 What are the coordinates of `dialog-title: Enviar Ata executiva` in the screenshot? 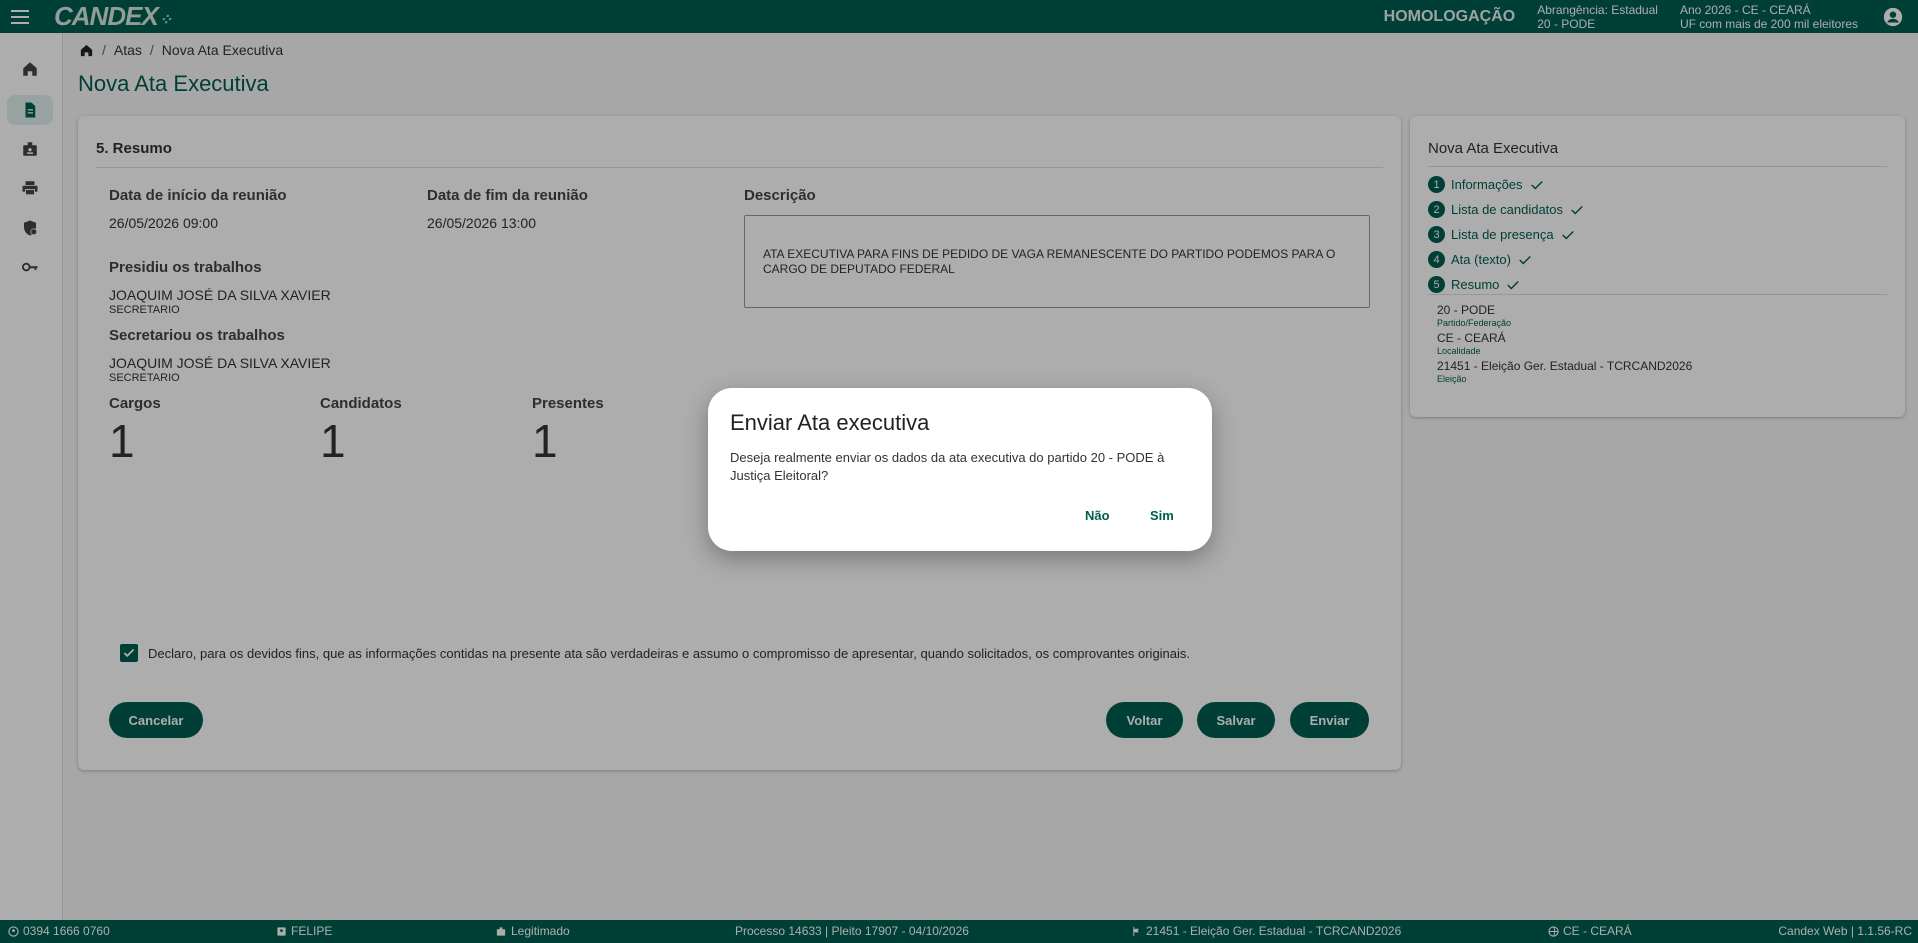 It's located at (830, 422).